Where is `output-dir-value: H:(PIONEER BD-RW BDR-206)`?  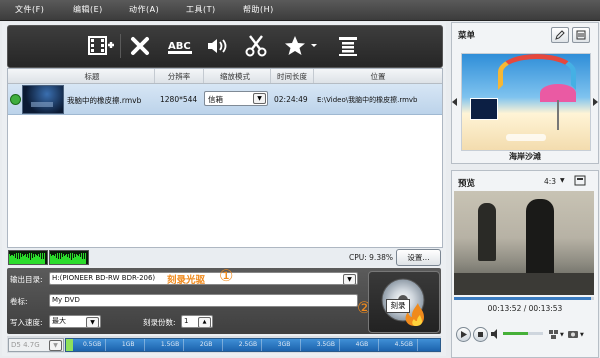 output-dir-value: H:(PIONEER BD-RW BDR-206) is located at coordinates (104, 278).